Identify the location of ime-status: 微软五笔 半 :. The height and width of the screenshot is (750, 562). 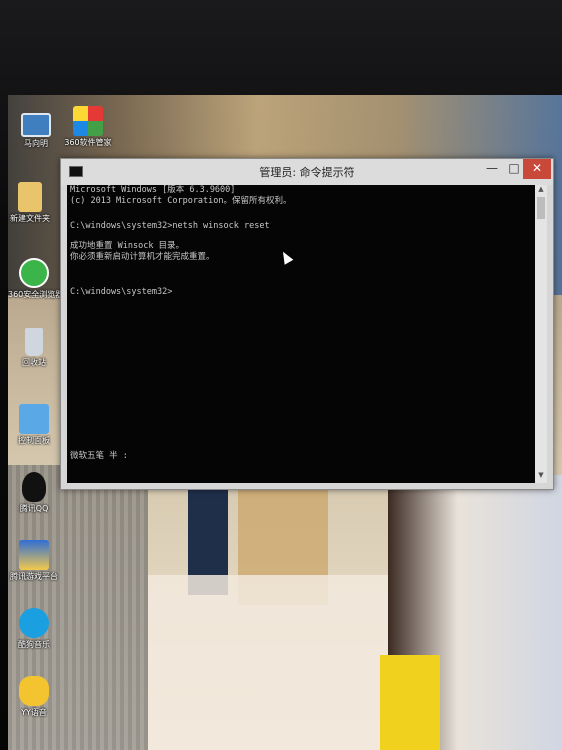
(99, 456).